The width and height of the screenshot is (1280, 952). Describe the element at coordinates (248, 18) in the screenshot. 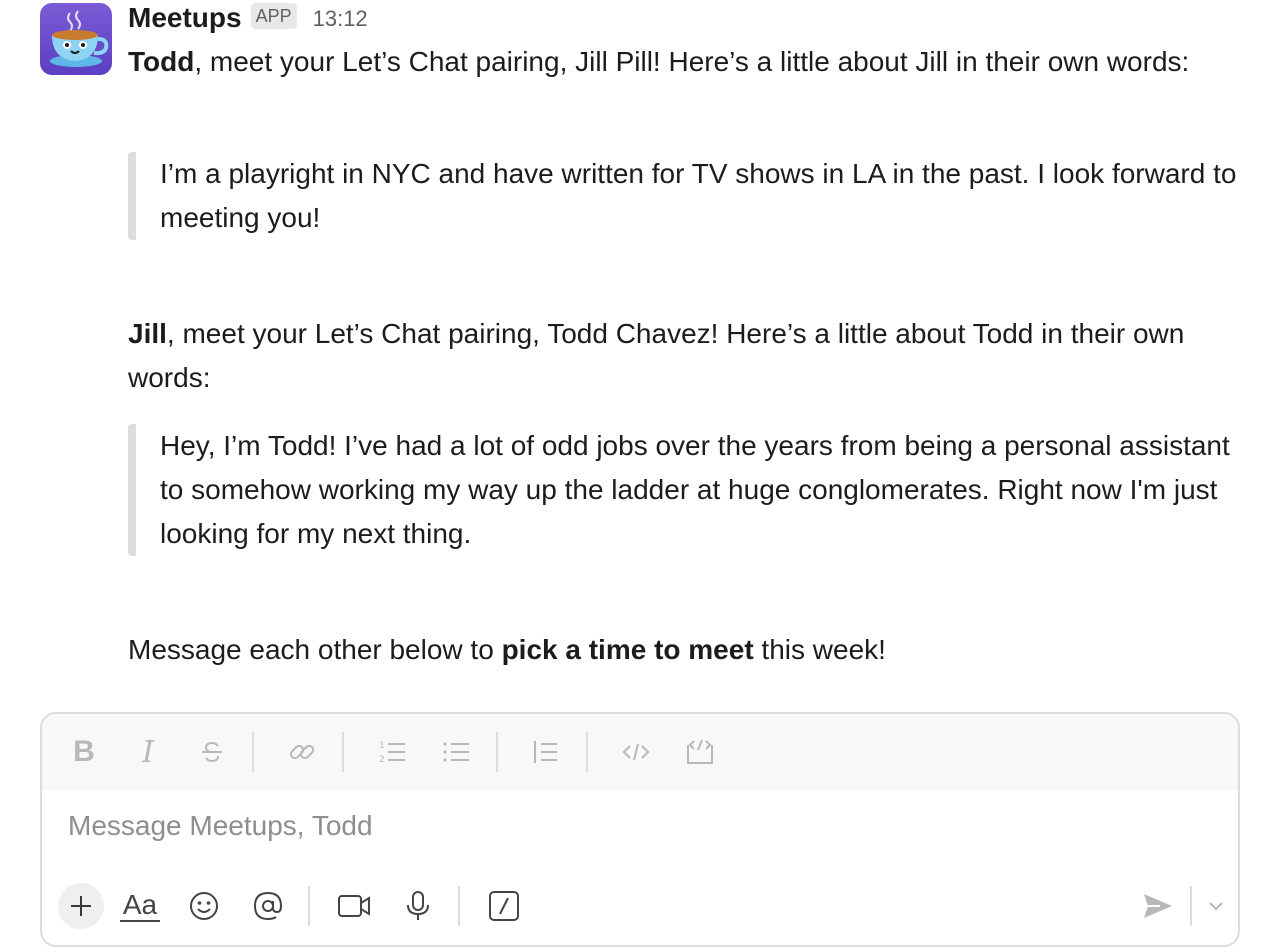

I see `message-header: Meetups APP 13:12` at that location.